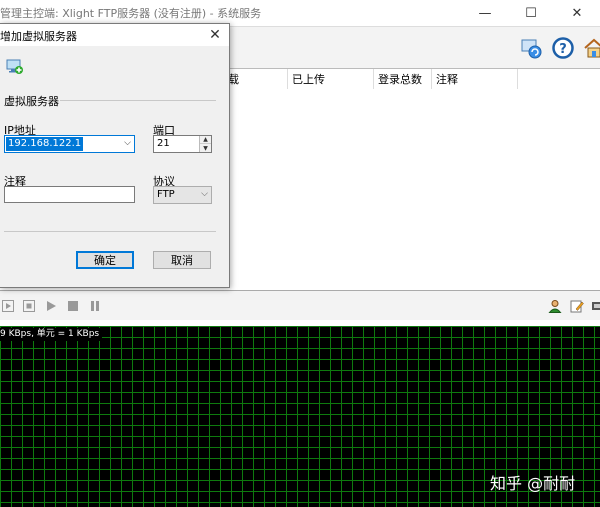  What do you see at coordinates (215, 35) in the screenshot?
I see `dialog-close-button: ✕` at bounding box center [215, 35].